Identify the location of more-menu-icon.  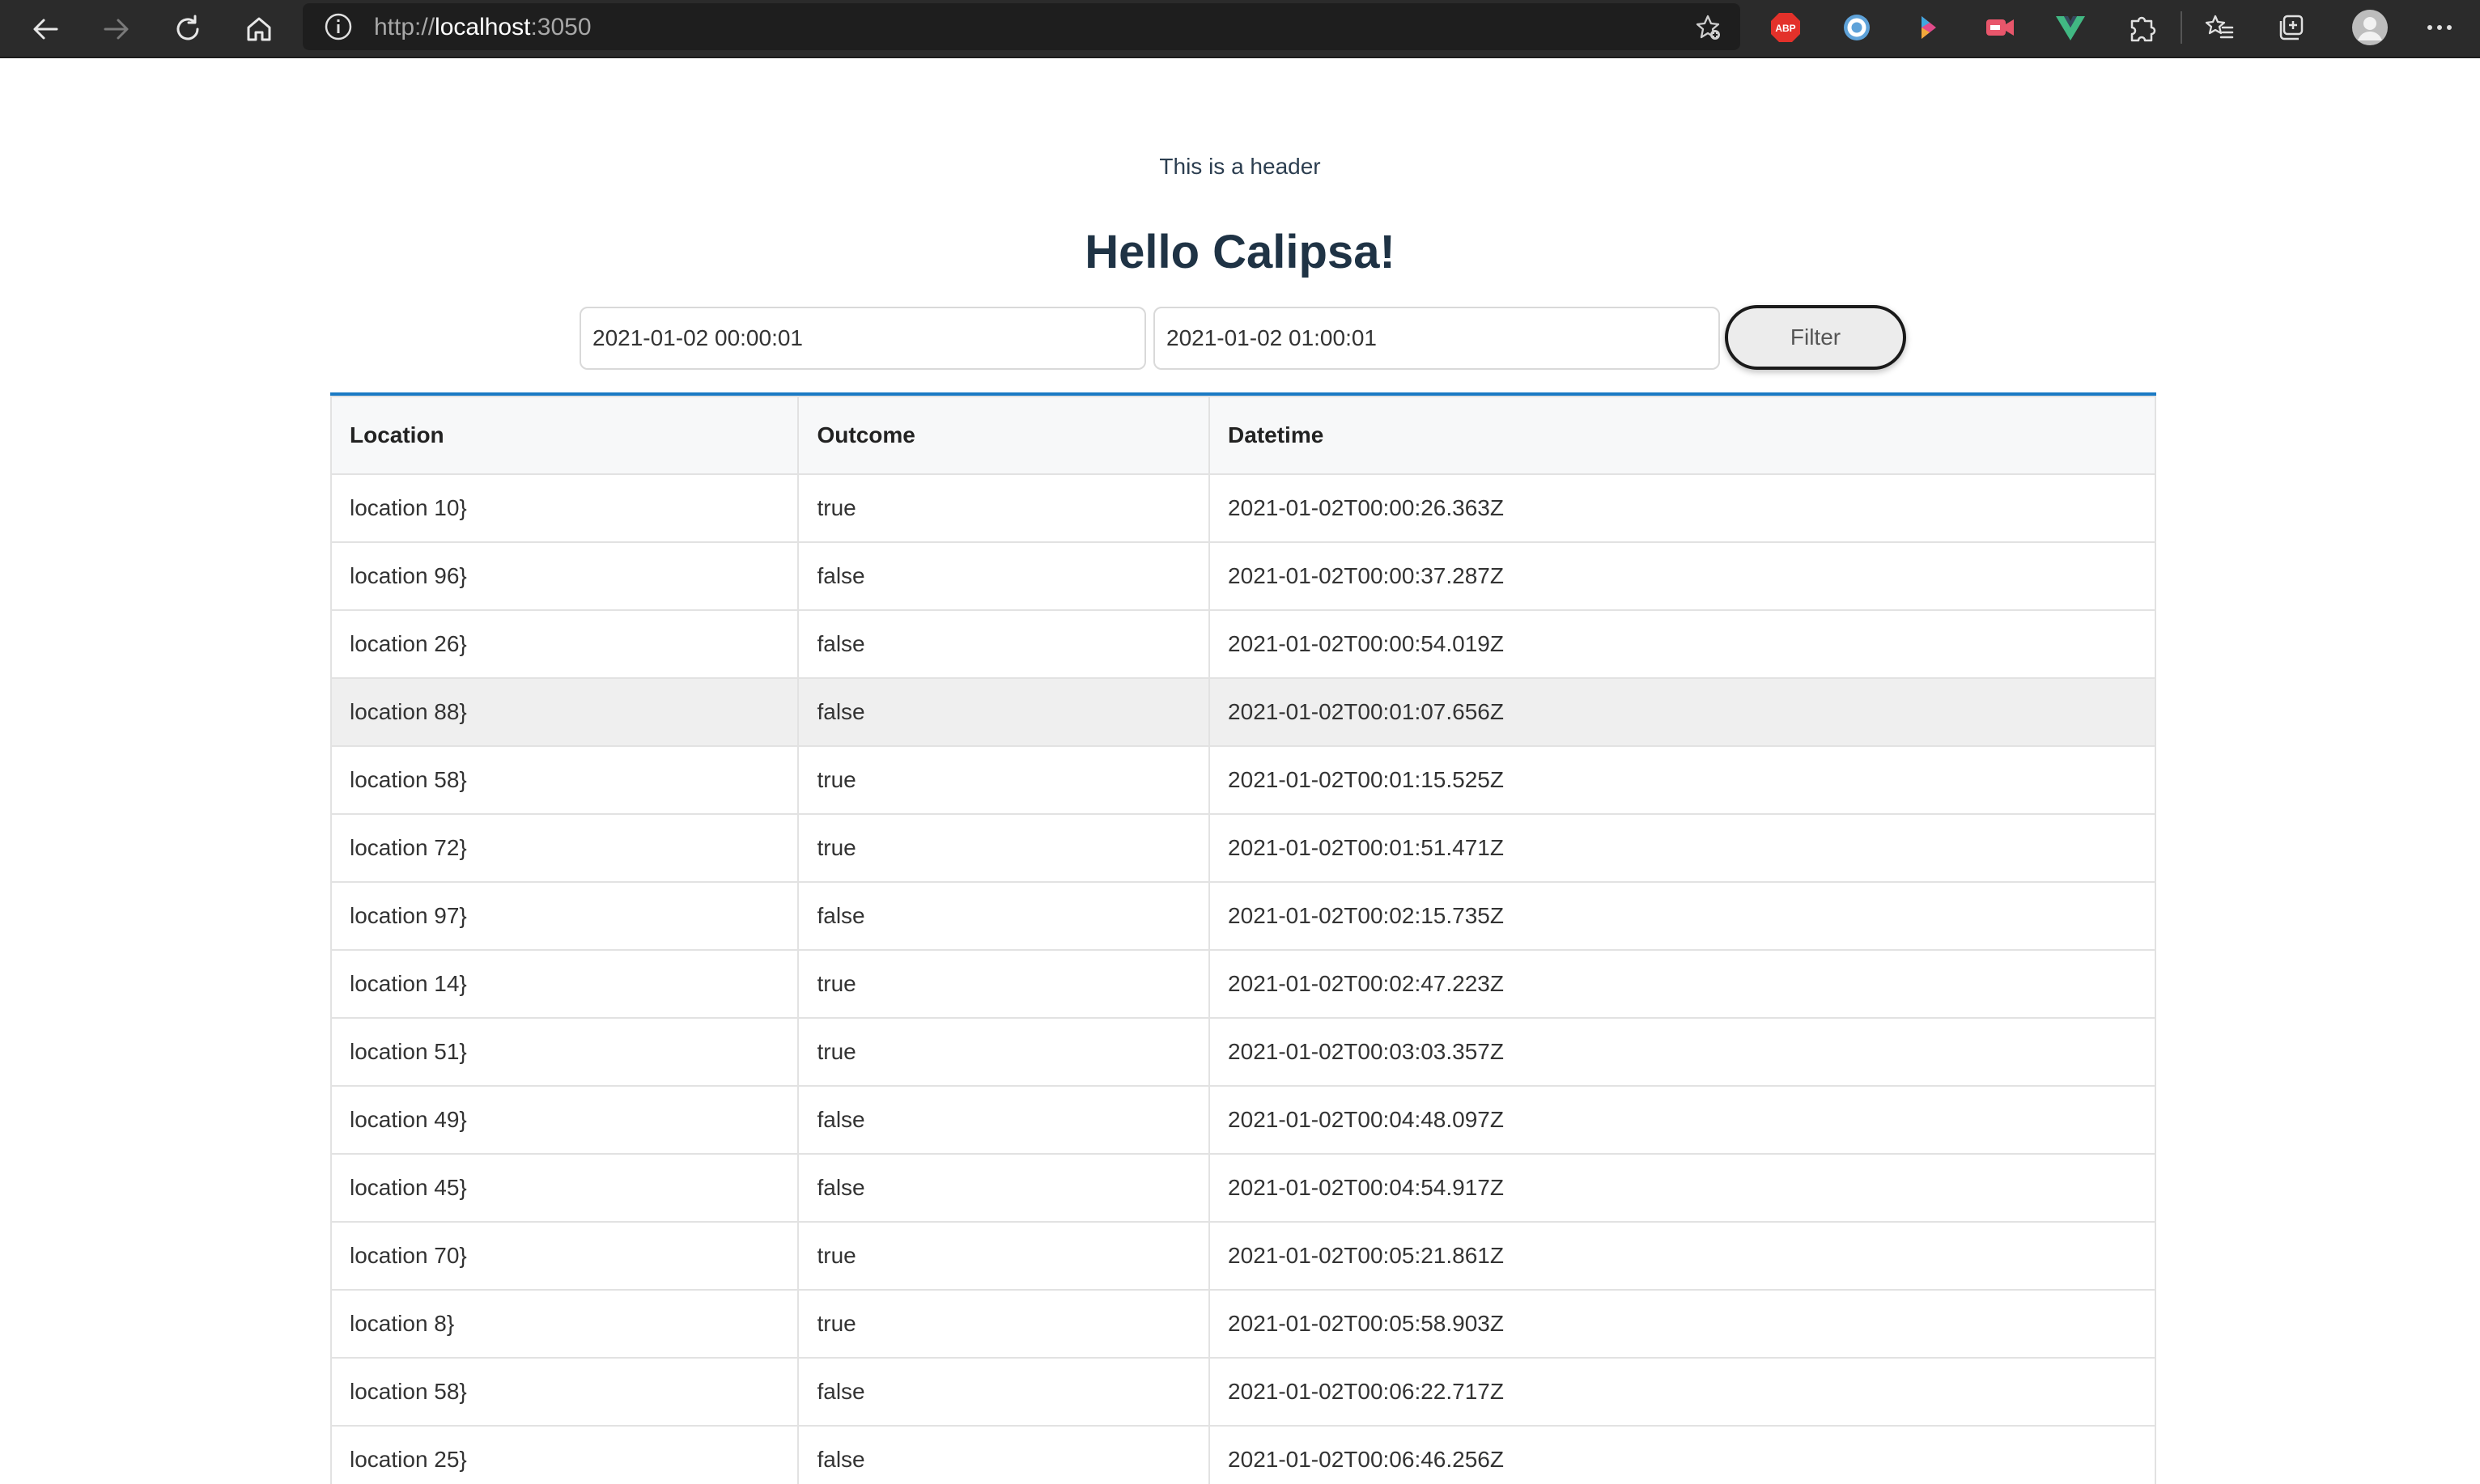
(2440, 28).